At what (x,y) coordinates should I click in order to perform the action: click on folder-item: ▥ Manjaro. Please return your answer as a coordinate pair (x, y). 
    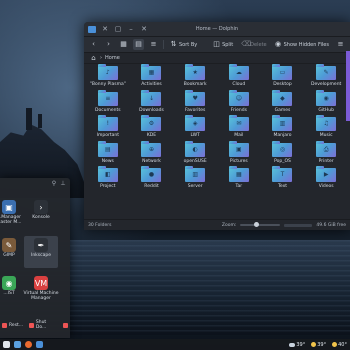
    Looking at the image, I should click on (283, 128).